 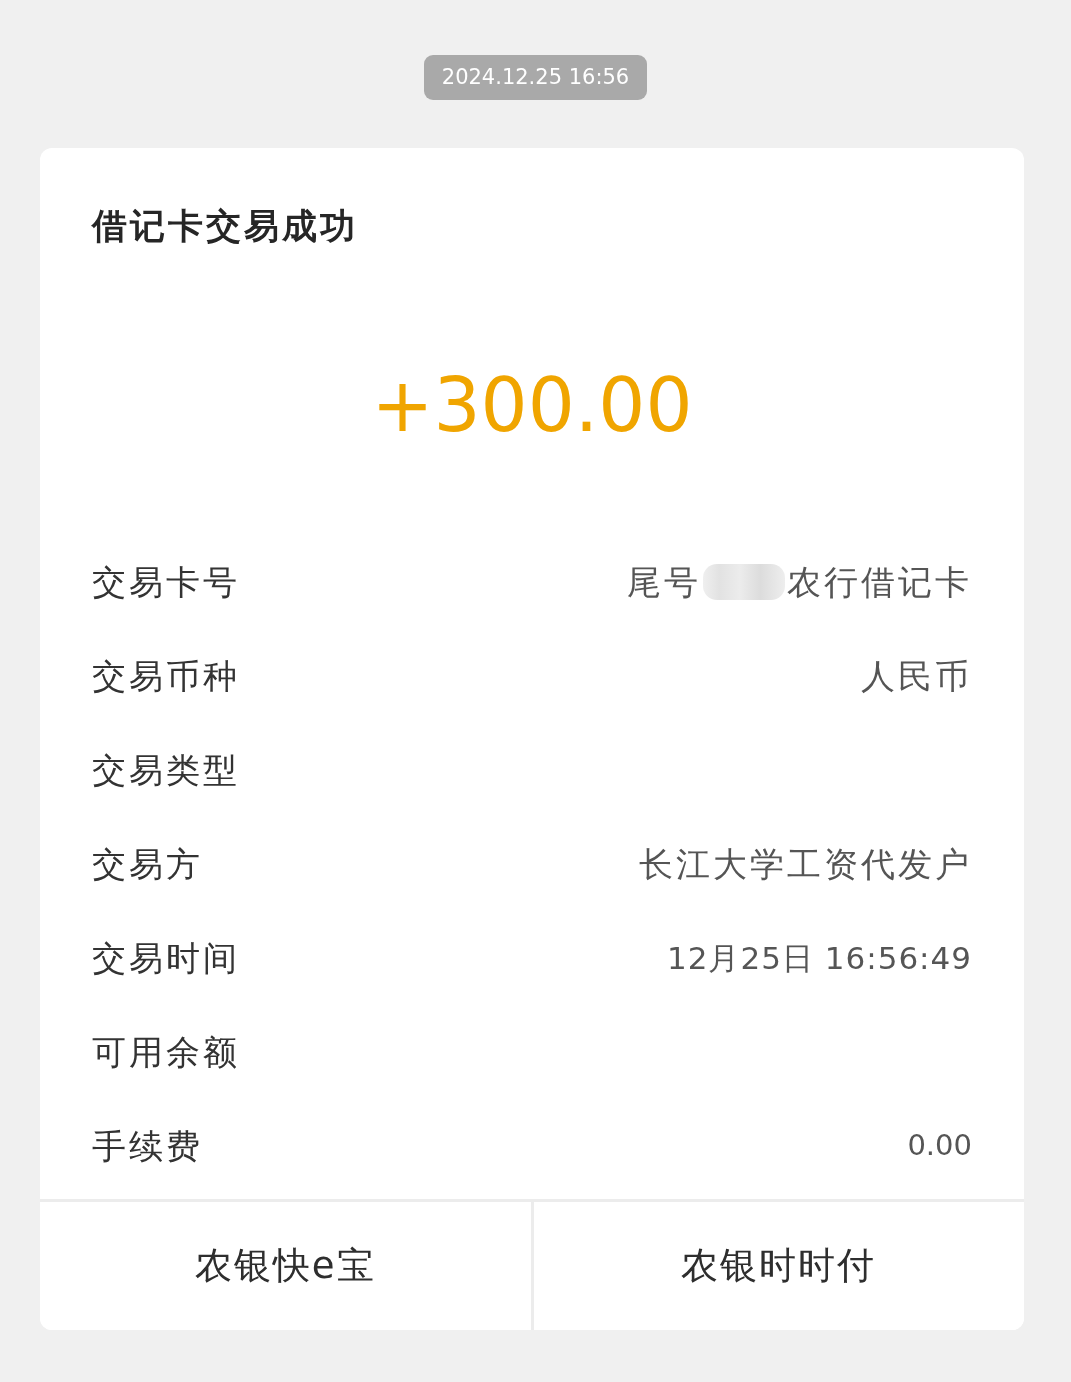 I want to click on amount-text: +300.00, so click(x=532, y=405).